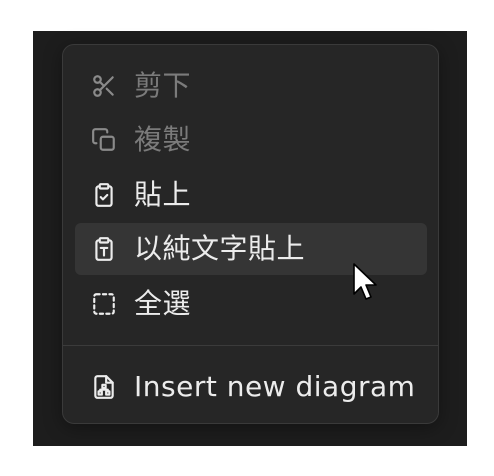 This screenshot has height=476, width=494. What do you see at coordinates (367, 283) in the screenshot?
I see `mouse-pointer-icon` at bounding box center [367, 283].